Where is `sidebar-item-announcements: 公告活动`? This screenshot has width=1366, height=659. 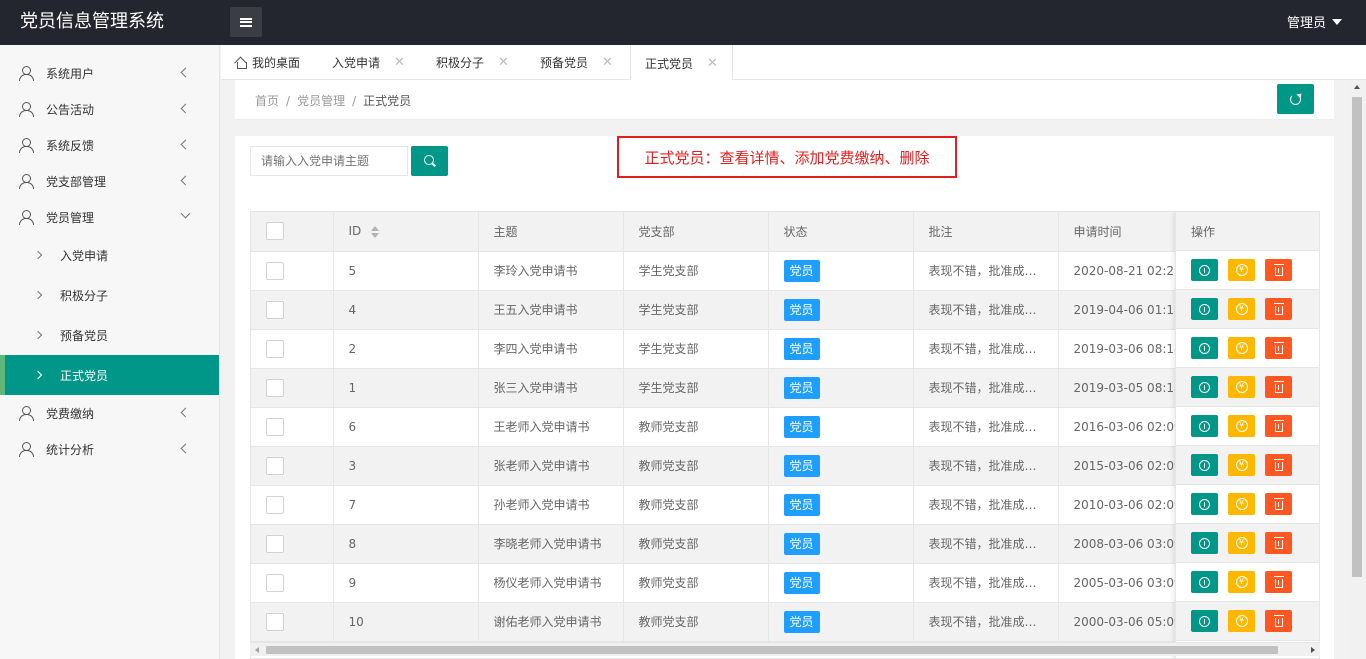 sidebar-item-announcements: 公告活动 is located at coordinates (109, 109).